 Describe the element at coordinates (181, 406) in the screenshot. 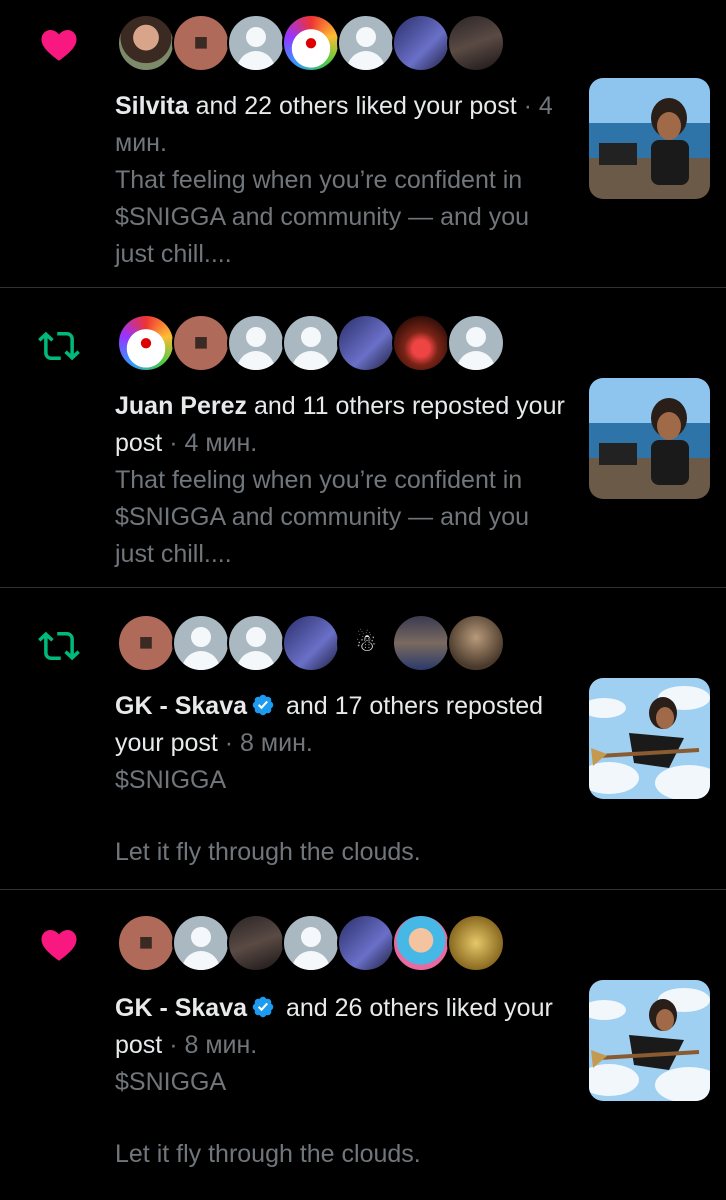

I see `user-name: Juan Perez` at that location.